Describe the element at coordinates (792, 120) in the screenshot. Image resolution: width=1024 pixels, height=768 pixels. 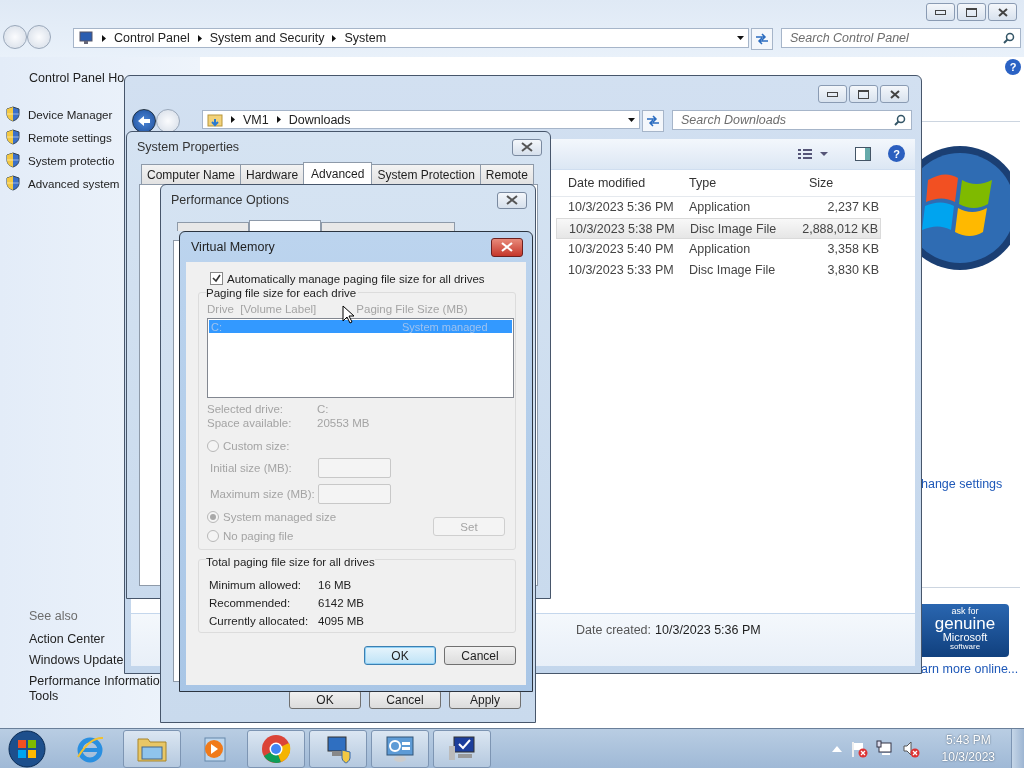
I see `search-field: Search Downloads` at that location.